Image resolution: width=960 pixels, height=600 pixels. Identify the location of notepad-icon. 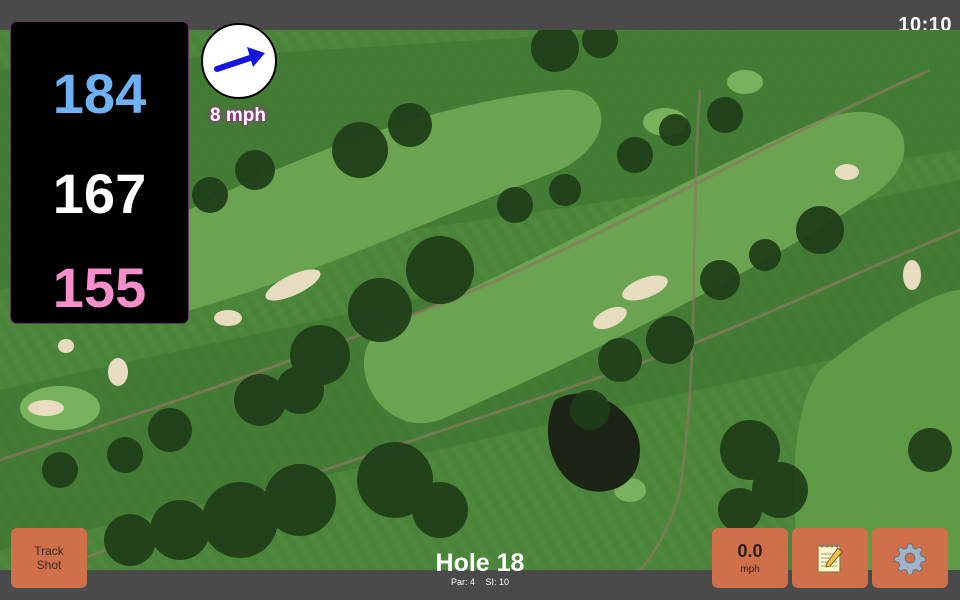
(830, 558).